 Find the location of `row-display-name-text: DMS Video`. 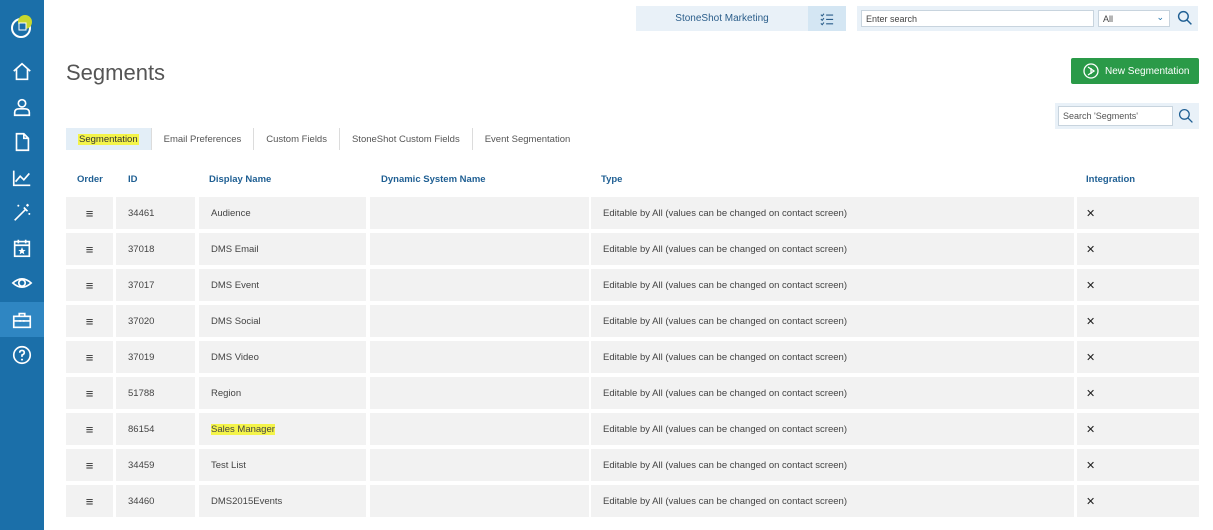

row-display-name-text: DMS Video is located at coordinates (235, 357).